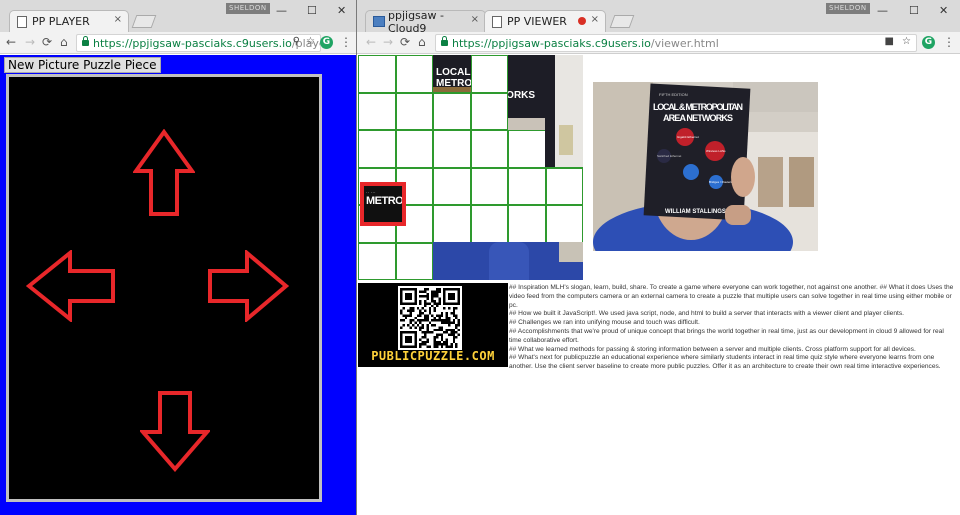 Image resolution: width=960 pixels, height=515 pixels. What do you see at coordinates (425, 22) in the screenshot?
I see `tab-cloud9: ppjigsaw - Cloud9 ×` at bounding box center [425, 22].